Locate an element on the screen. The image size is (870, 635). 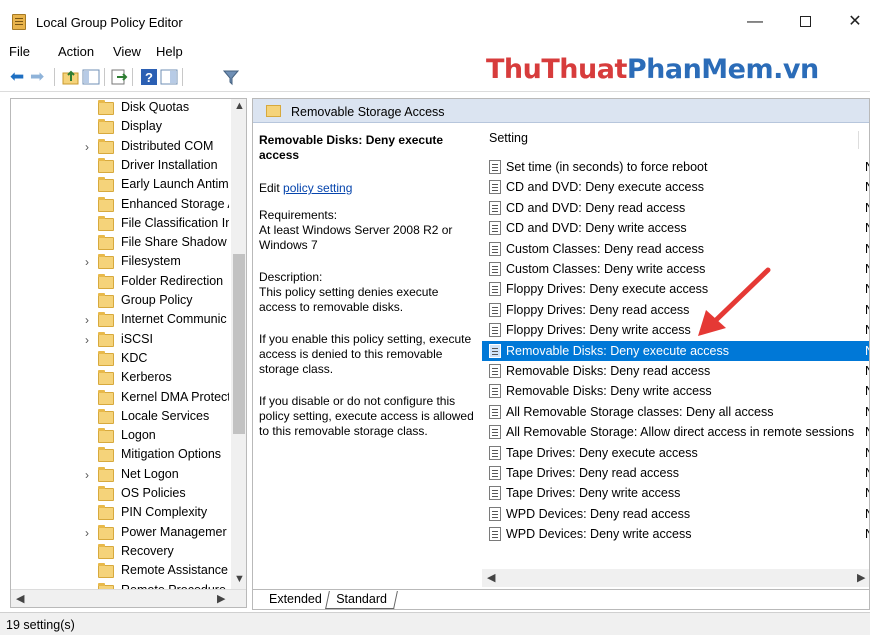
setting-row: CD and DVD: Deny execute access N is located at coordinates (675, 187).